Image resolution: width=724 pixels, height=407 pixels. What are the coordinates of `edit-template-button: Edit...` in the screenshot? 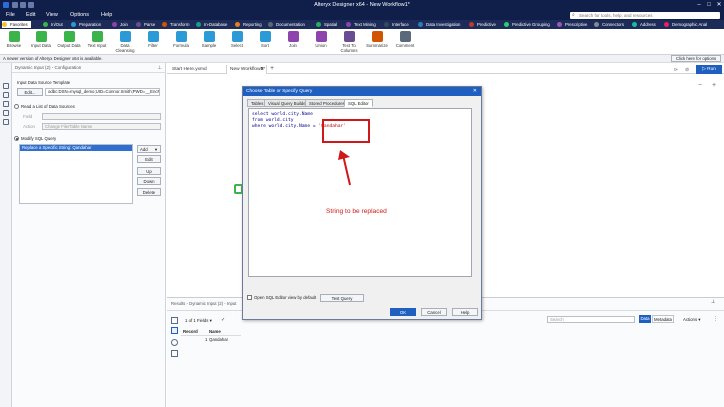 It's located at (30, 92).